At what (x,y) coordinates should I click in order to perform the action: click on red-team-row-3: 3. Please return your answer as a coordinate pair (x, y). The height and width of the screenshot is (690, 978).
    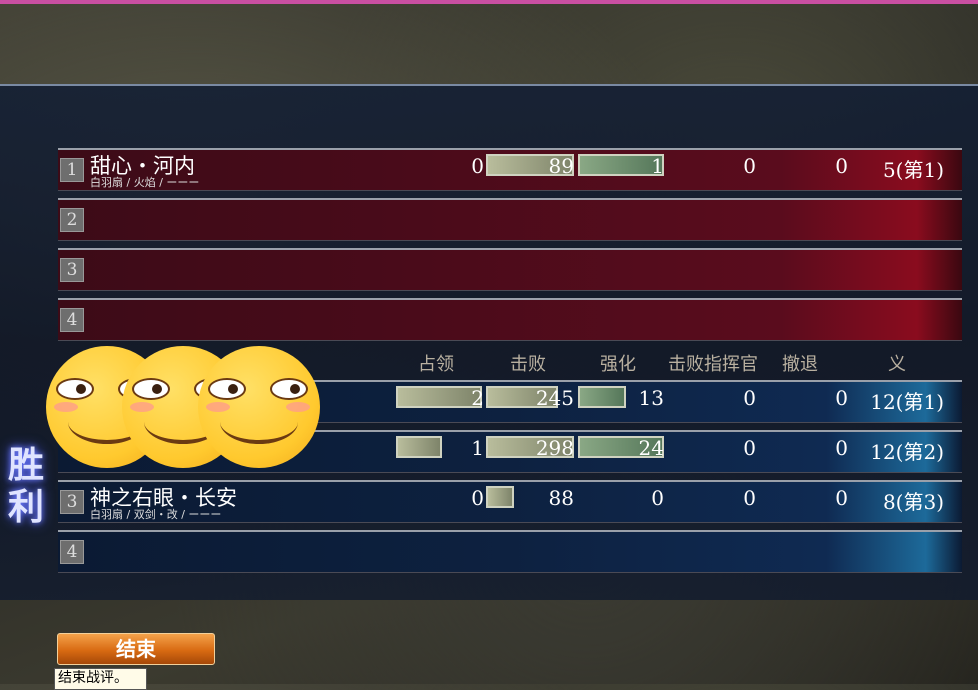
    Looking at the image, I should click on (510, 269).